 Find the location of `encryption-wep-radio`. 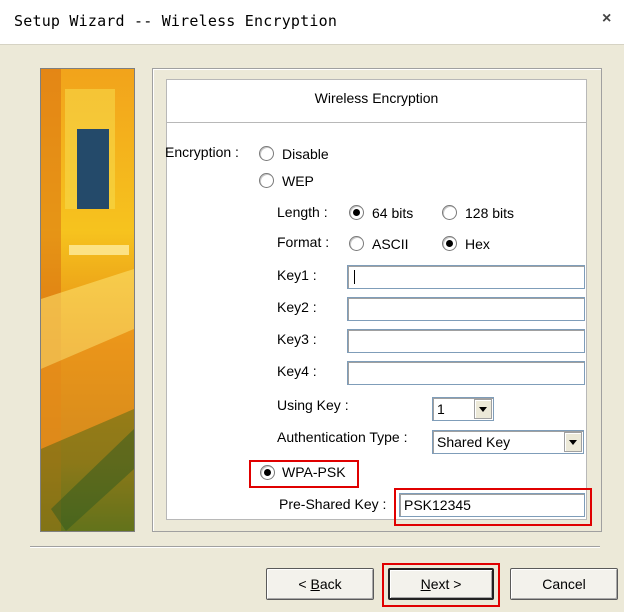

encryption-wep-radio is located at coordinates (266, 180).